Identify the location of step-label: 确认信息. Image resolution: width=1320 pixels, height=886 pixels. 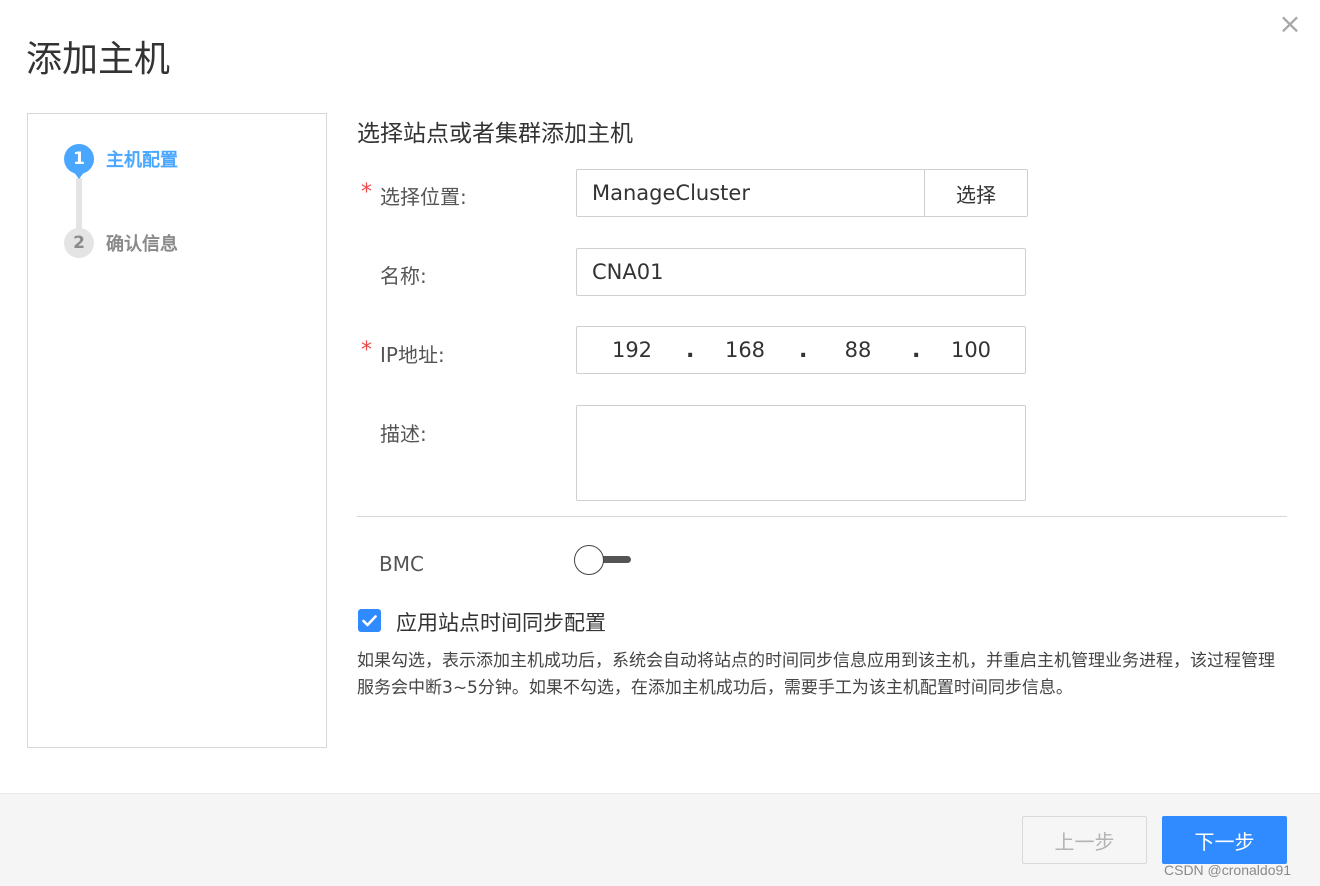
(142, 244).